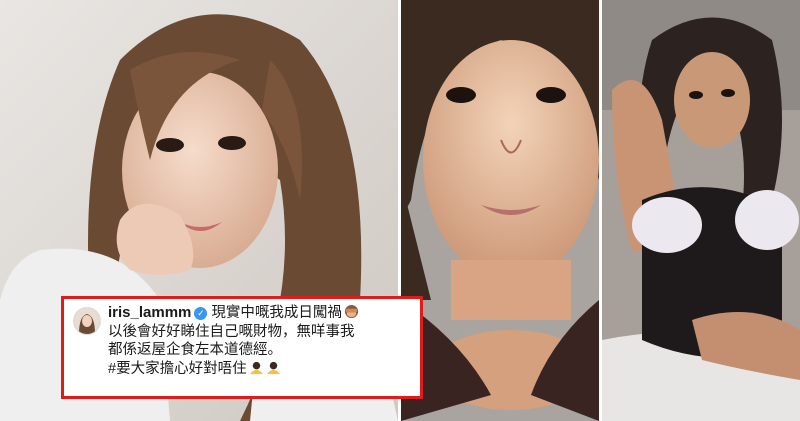  I want to click on verified-badge-icon: ✓, so click(201, 313).